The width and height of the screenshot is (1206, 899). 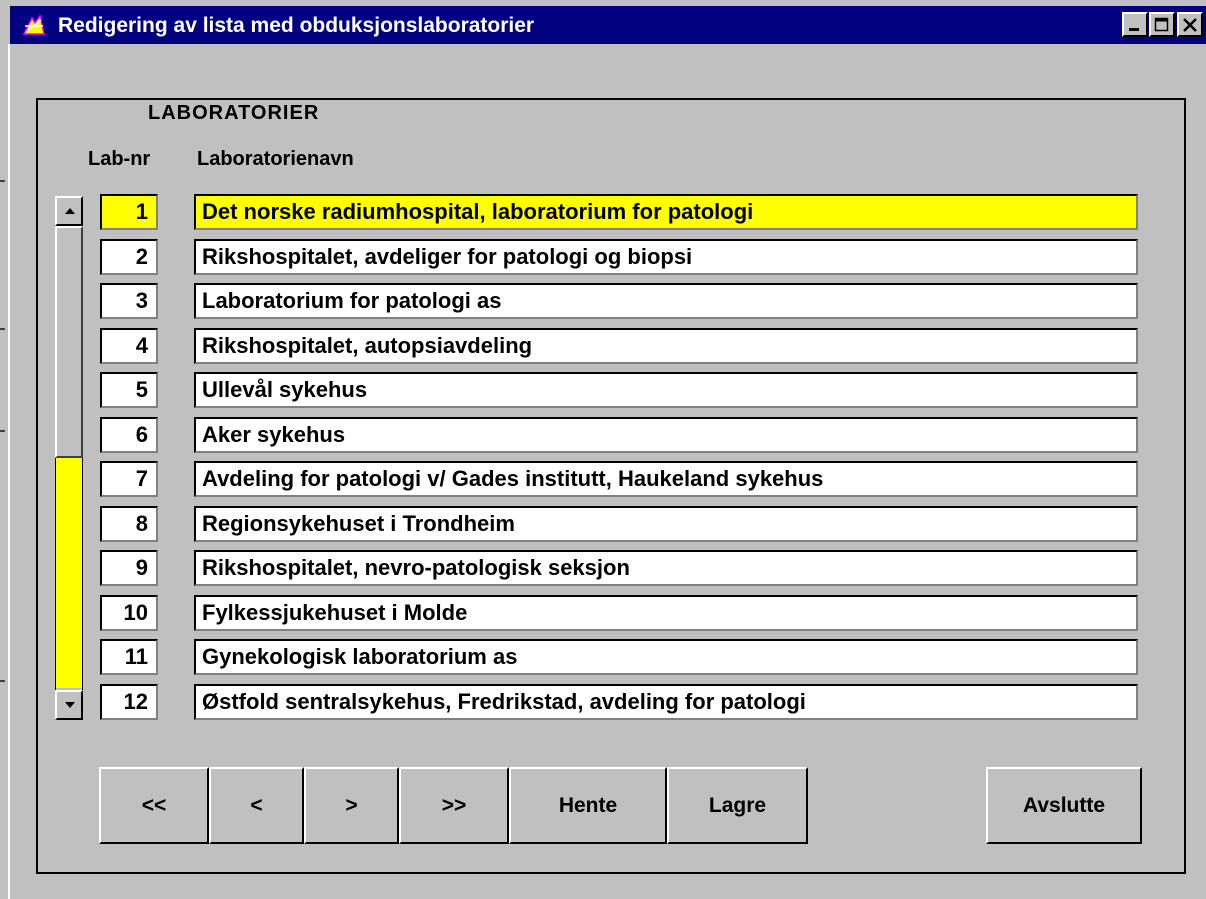 I want to click on lab-nr-field: 12, so click(x=129, y=701).